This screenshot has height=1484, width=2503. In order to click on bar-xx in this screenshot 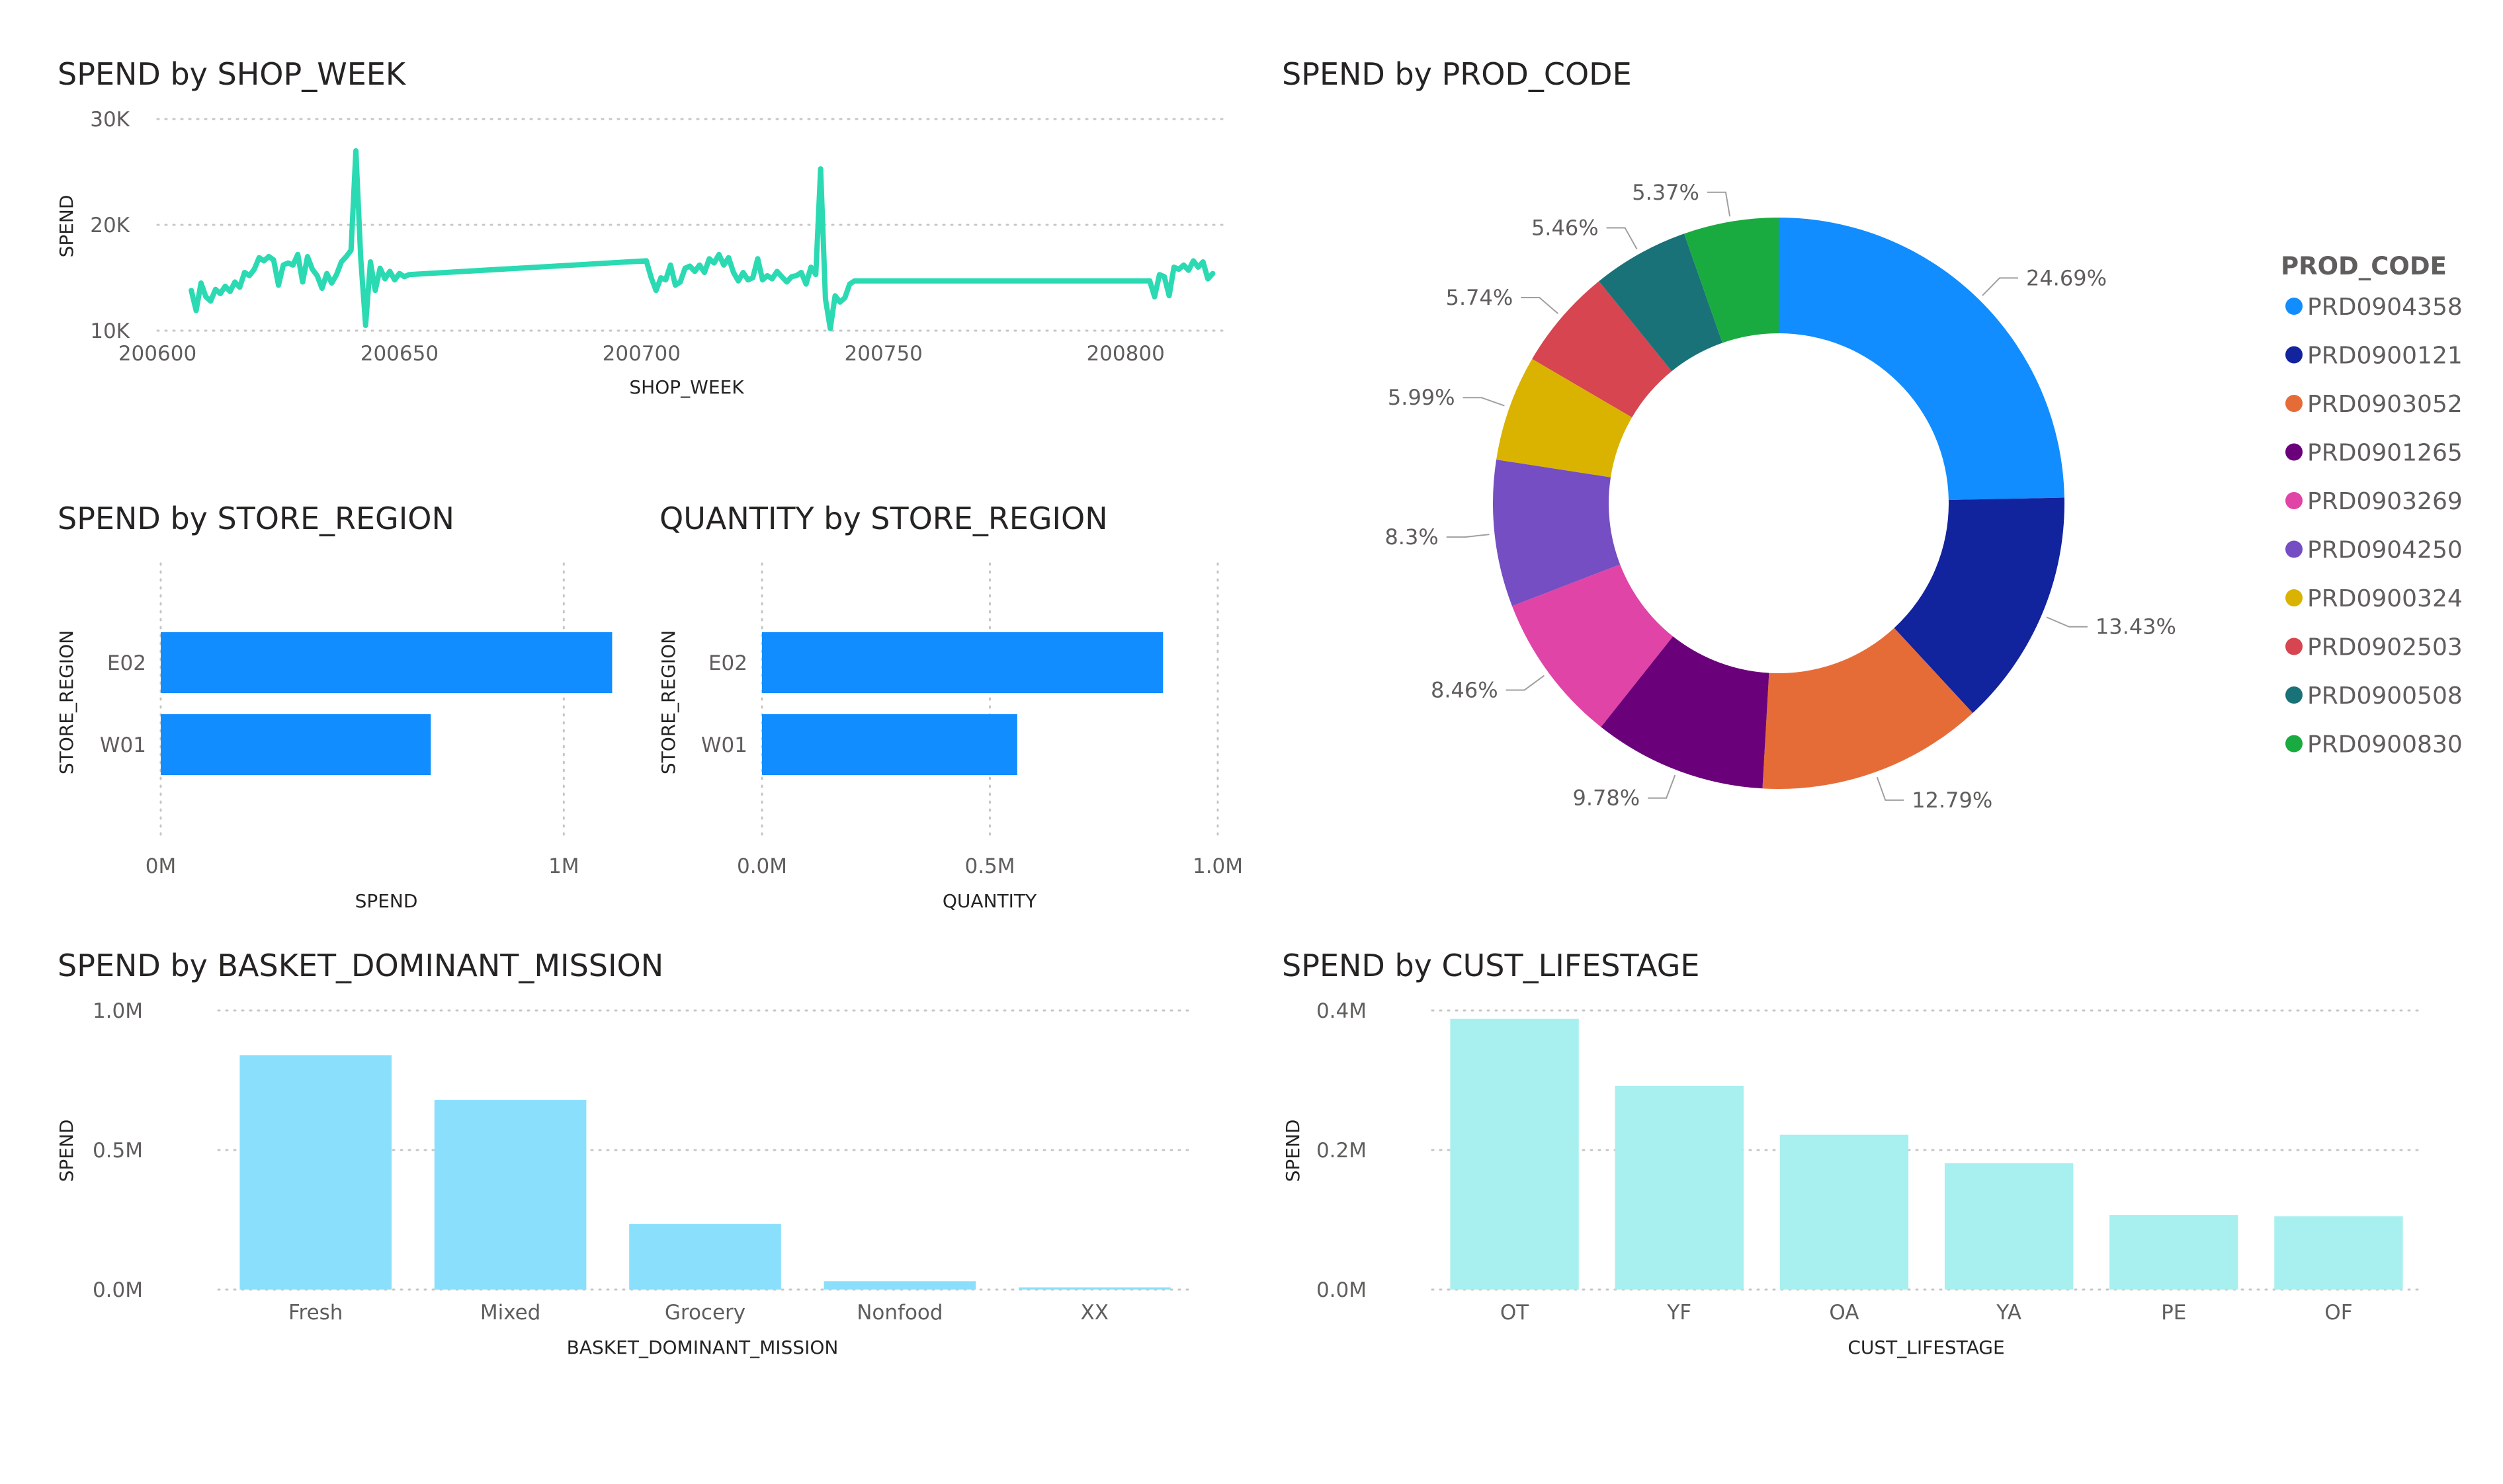, I will do `click(1094, 1289)`.